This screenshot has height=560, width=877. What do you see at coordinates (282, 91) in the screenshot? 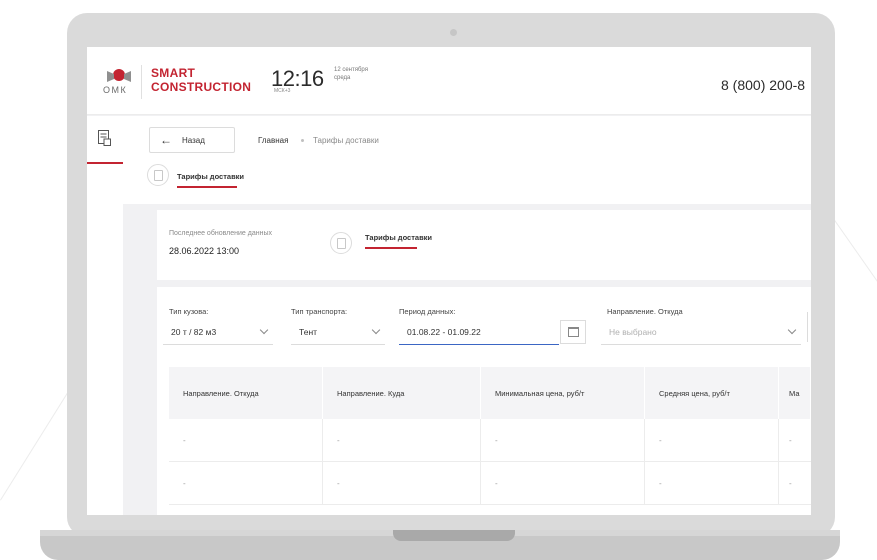
I see `clock-timezone: МСК+3` at bounding box center [282, 91].